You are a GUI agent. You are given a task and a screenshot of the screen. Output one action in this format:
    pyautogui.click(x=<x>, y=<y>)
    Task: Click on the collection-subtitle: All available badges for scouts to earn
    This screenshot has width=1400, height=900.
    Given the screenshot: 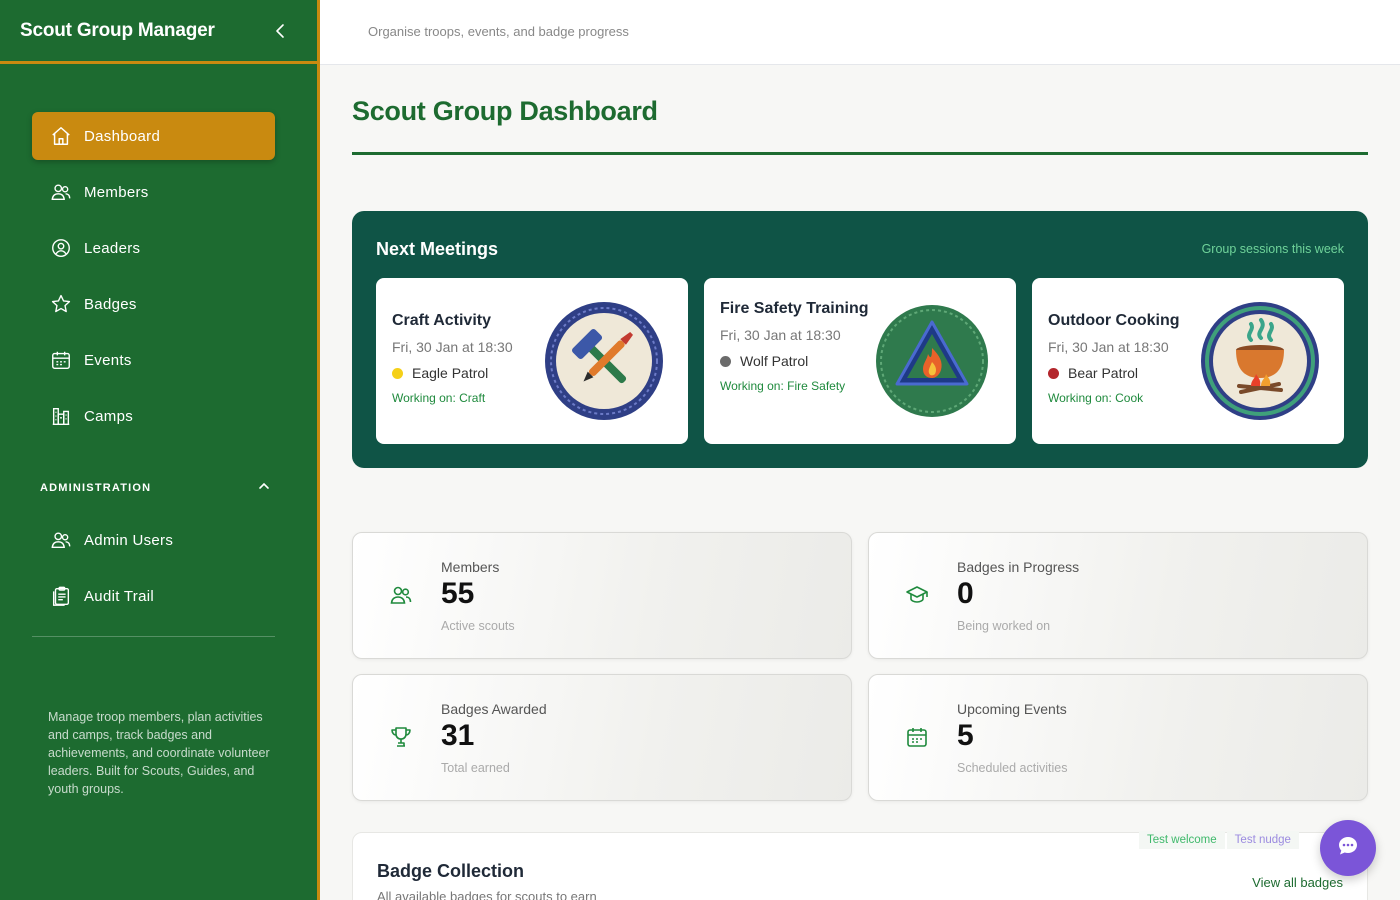 What is the action you would take?
    pyautogui.click(x=487, y=894)
    